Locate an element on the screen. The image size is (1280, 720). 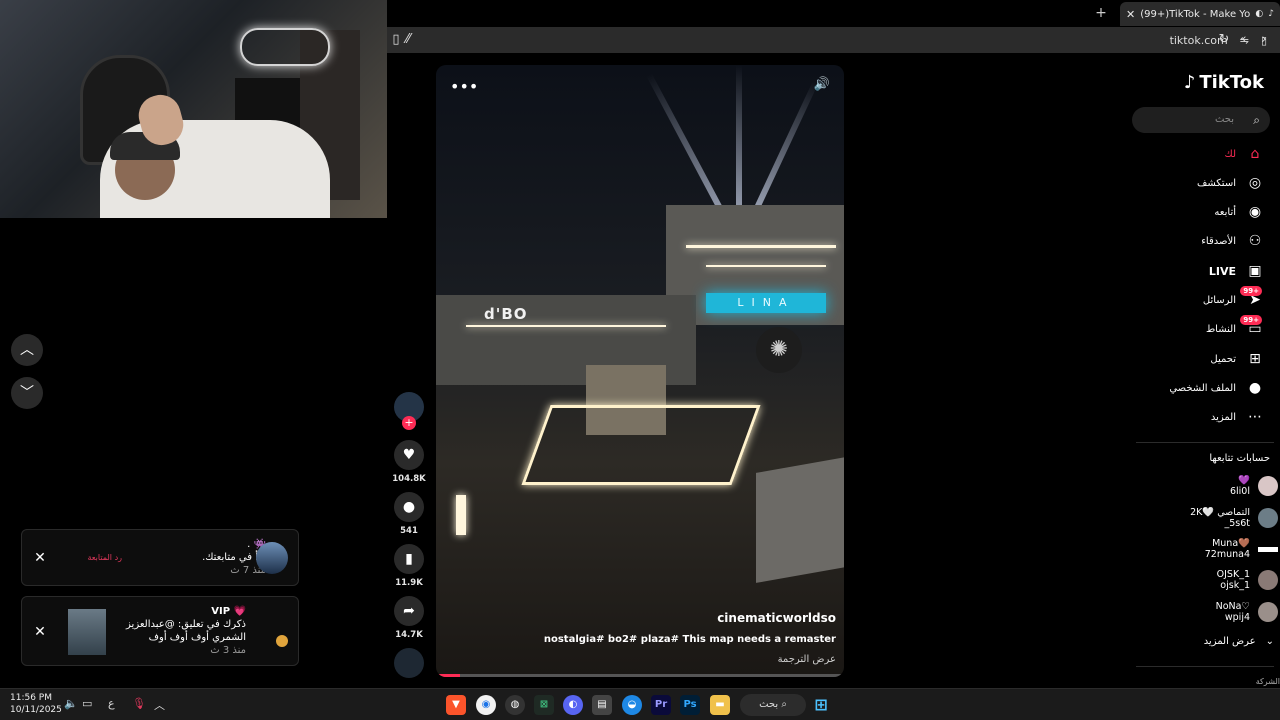
nav-activity: النشاط ▭ 99+ is located at coordinates (1234, 327).